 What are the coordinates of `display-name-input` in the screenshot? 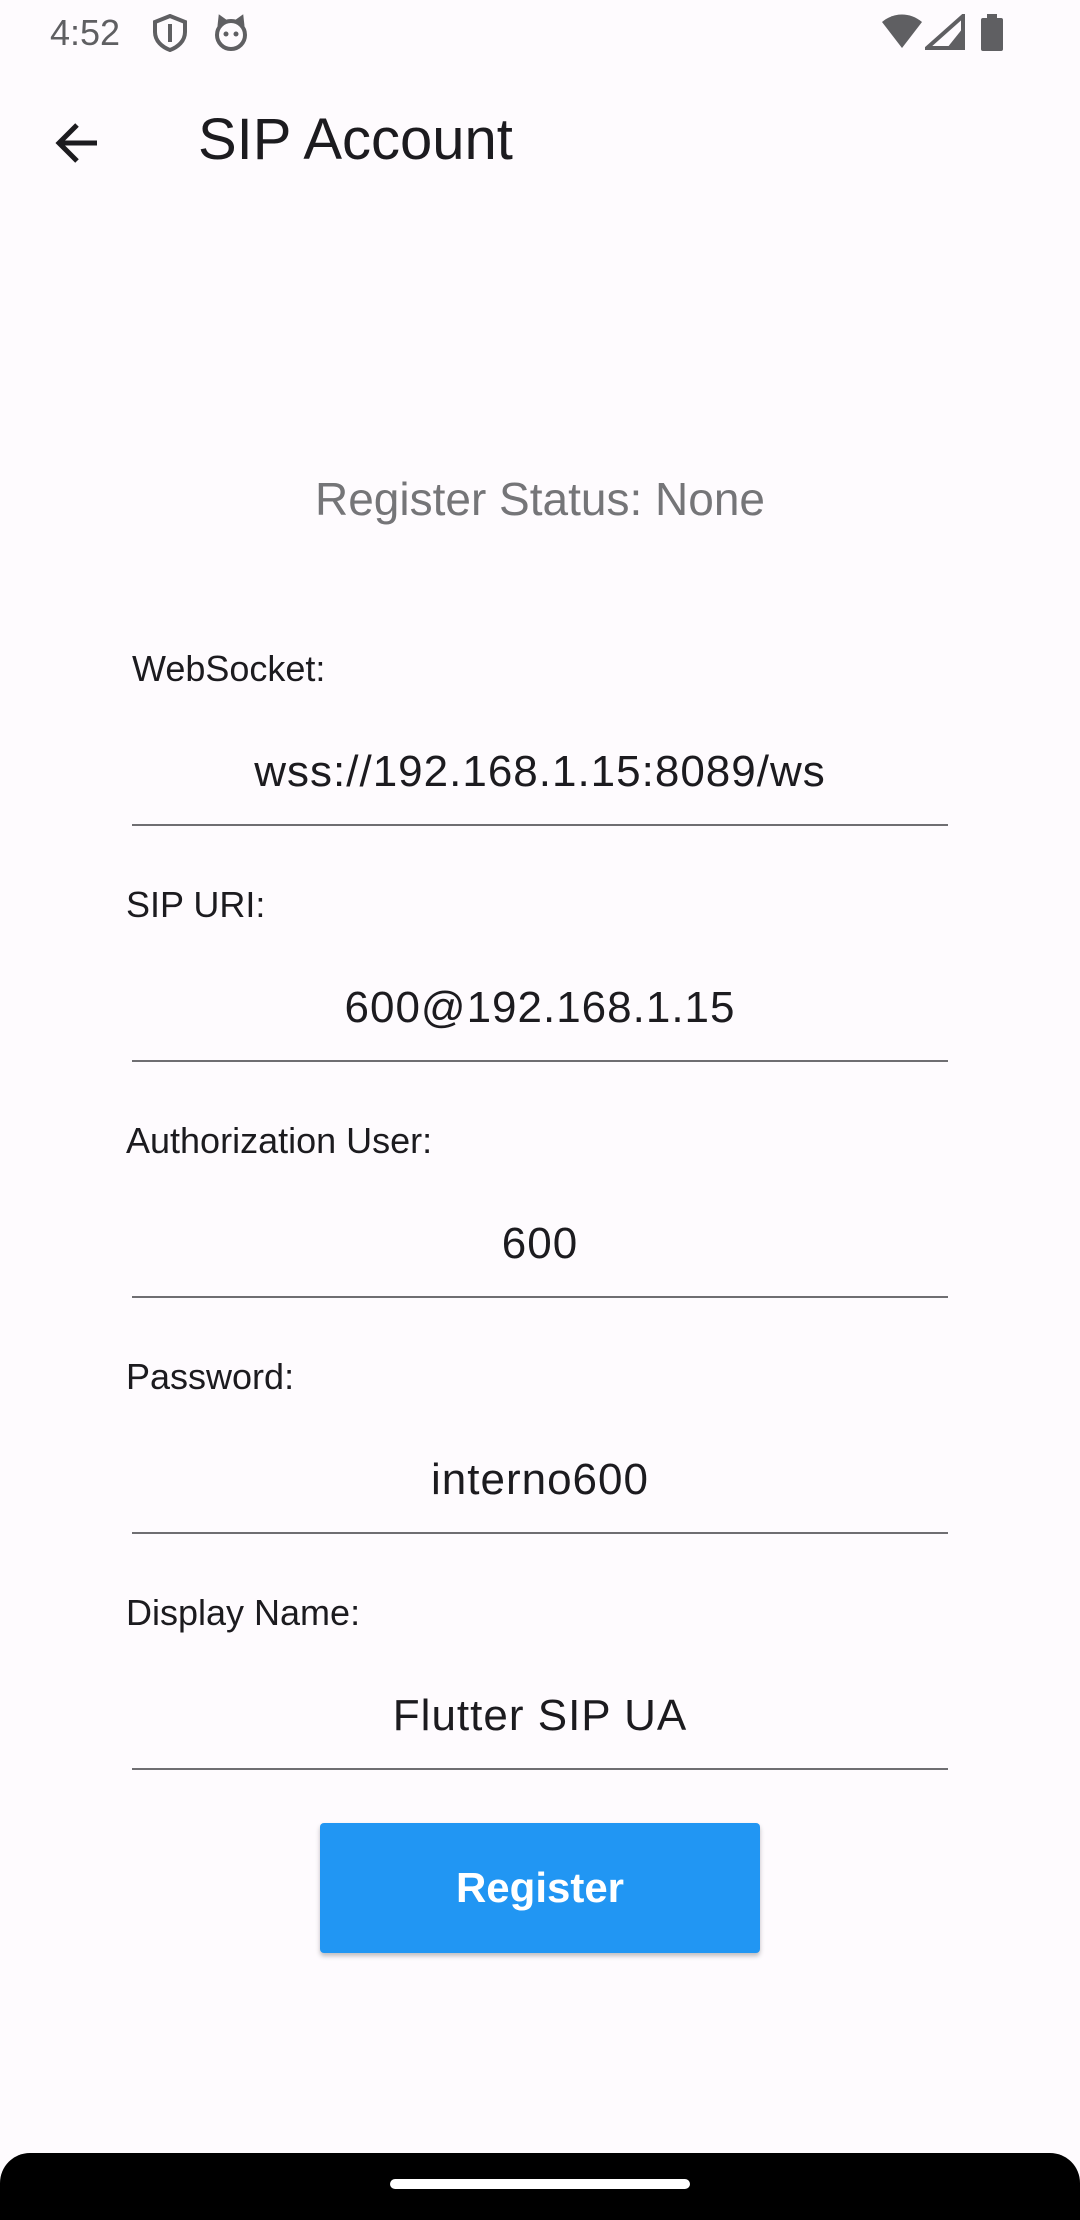 It's located at (540, 1716).